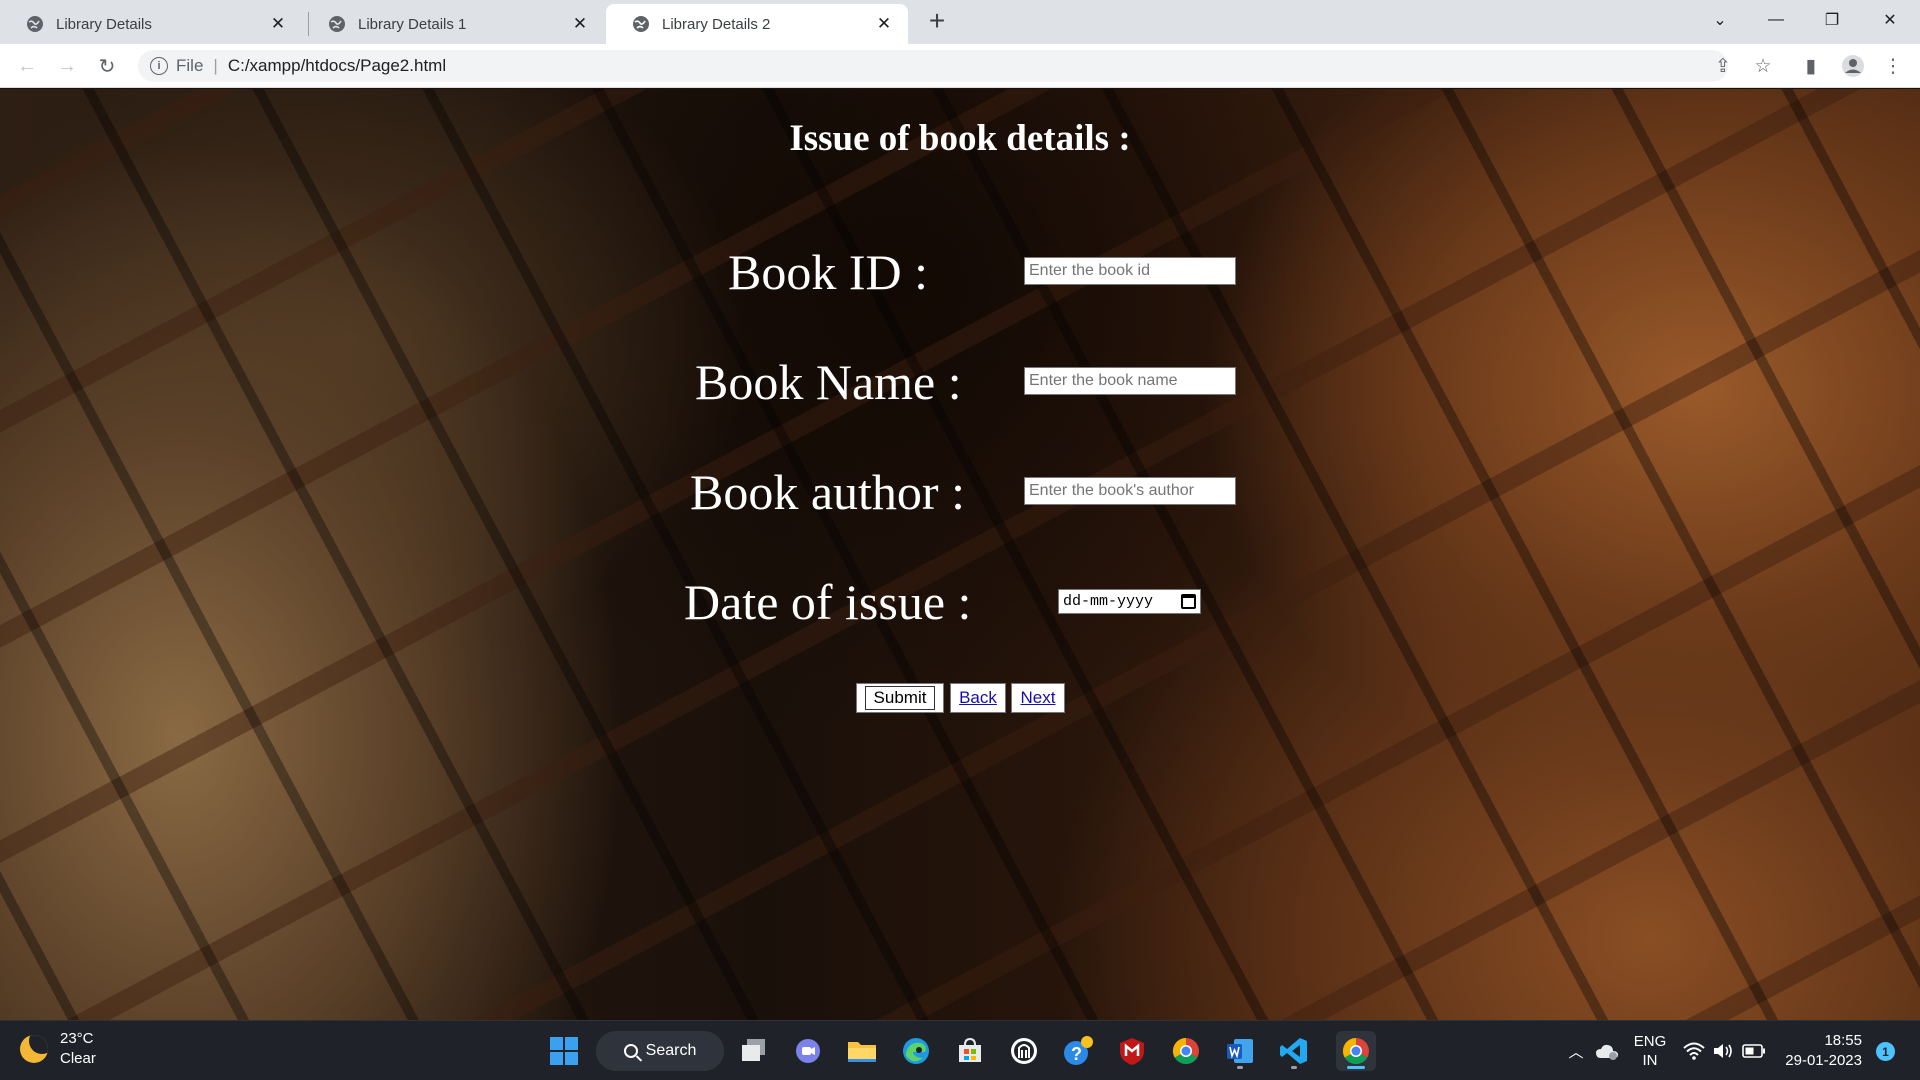 The image size is (1920, 1080). Describe the element at coordinates (1240, 1051) in the screenshot. I see `word-icon` at that location.